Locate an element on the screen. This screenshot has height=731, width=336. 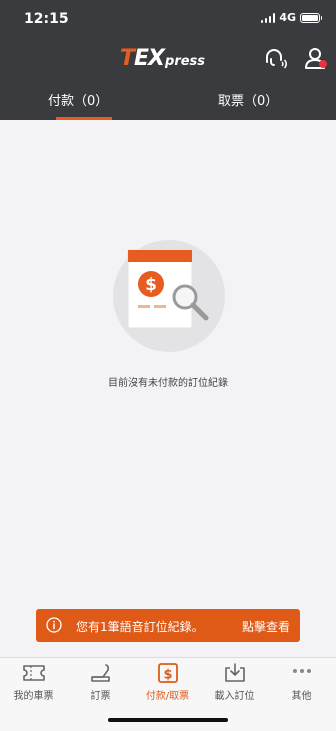
payment-icon: $ is located at coordinates (168, 673).